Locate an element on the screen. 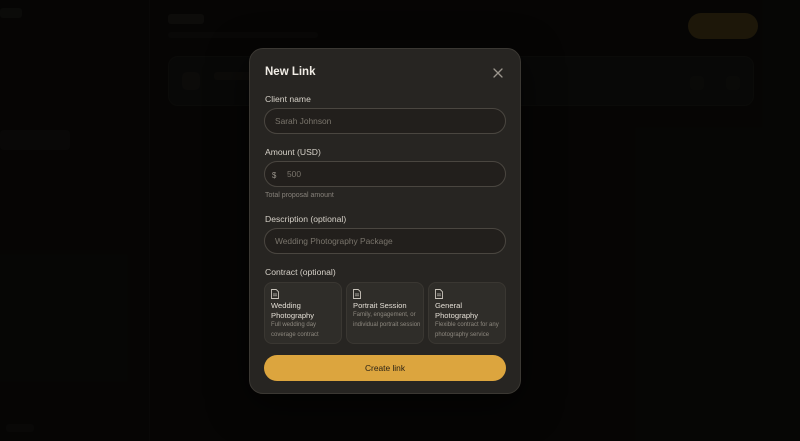 The width and height of the screenshot is (800, 441). currency-symbol: $ is located at coordinates (274, 175).